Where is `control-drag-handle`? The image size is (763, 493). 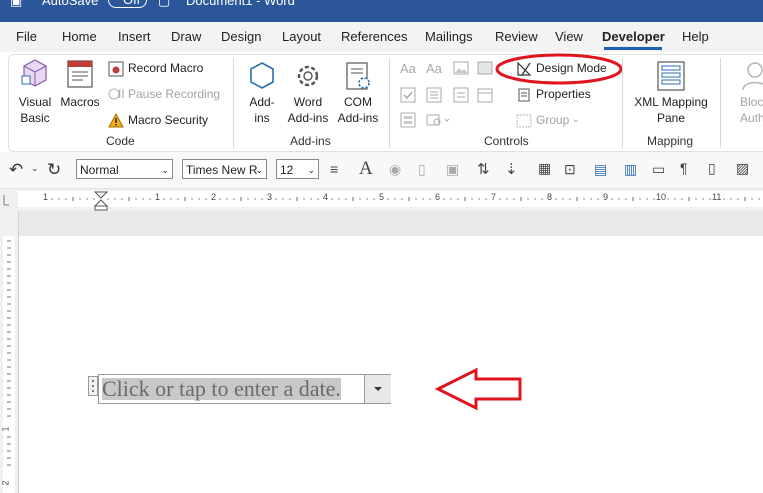 control-drag-handle is located at coordinates (93, 386).